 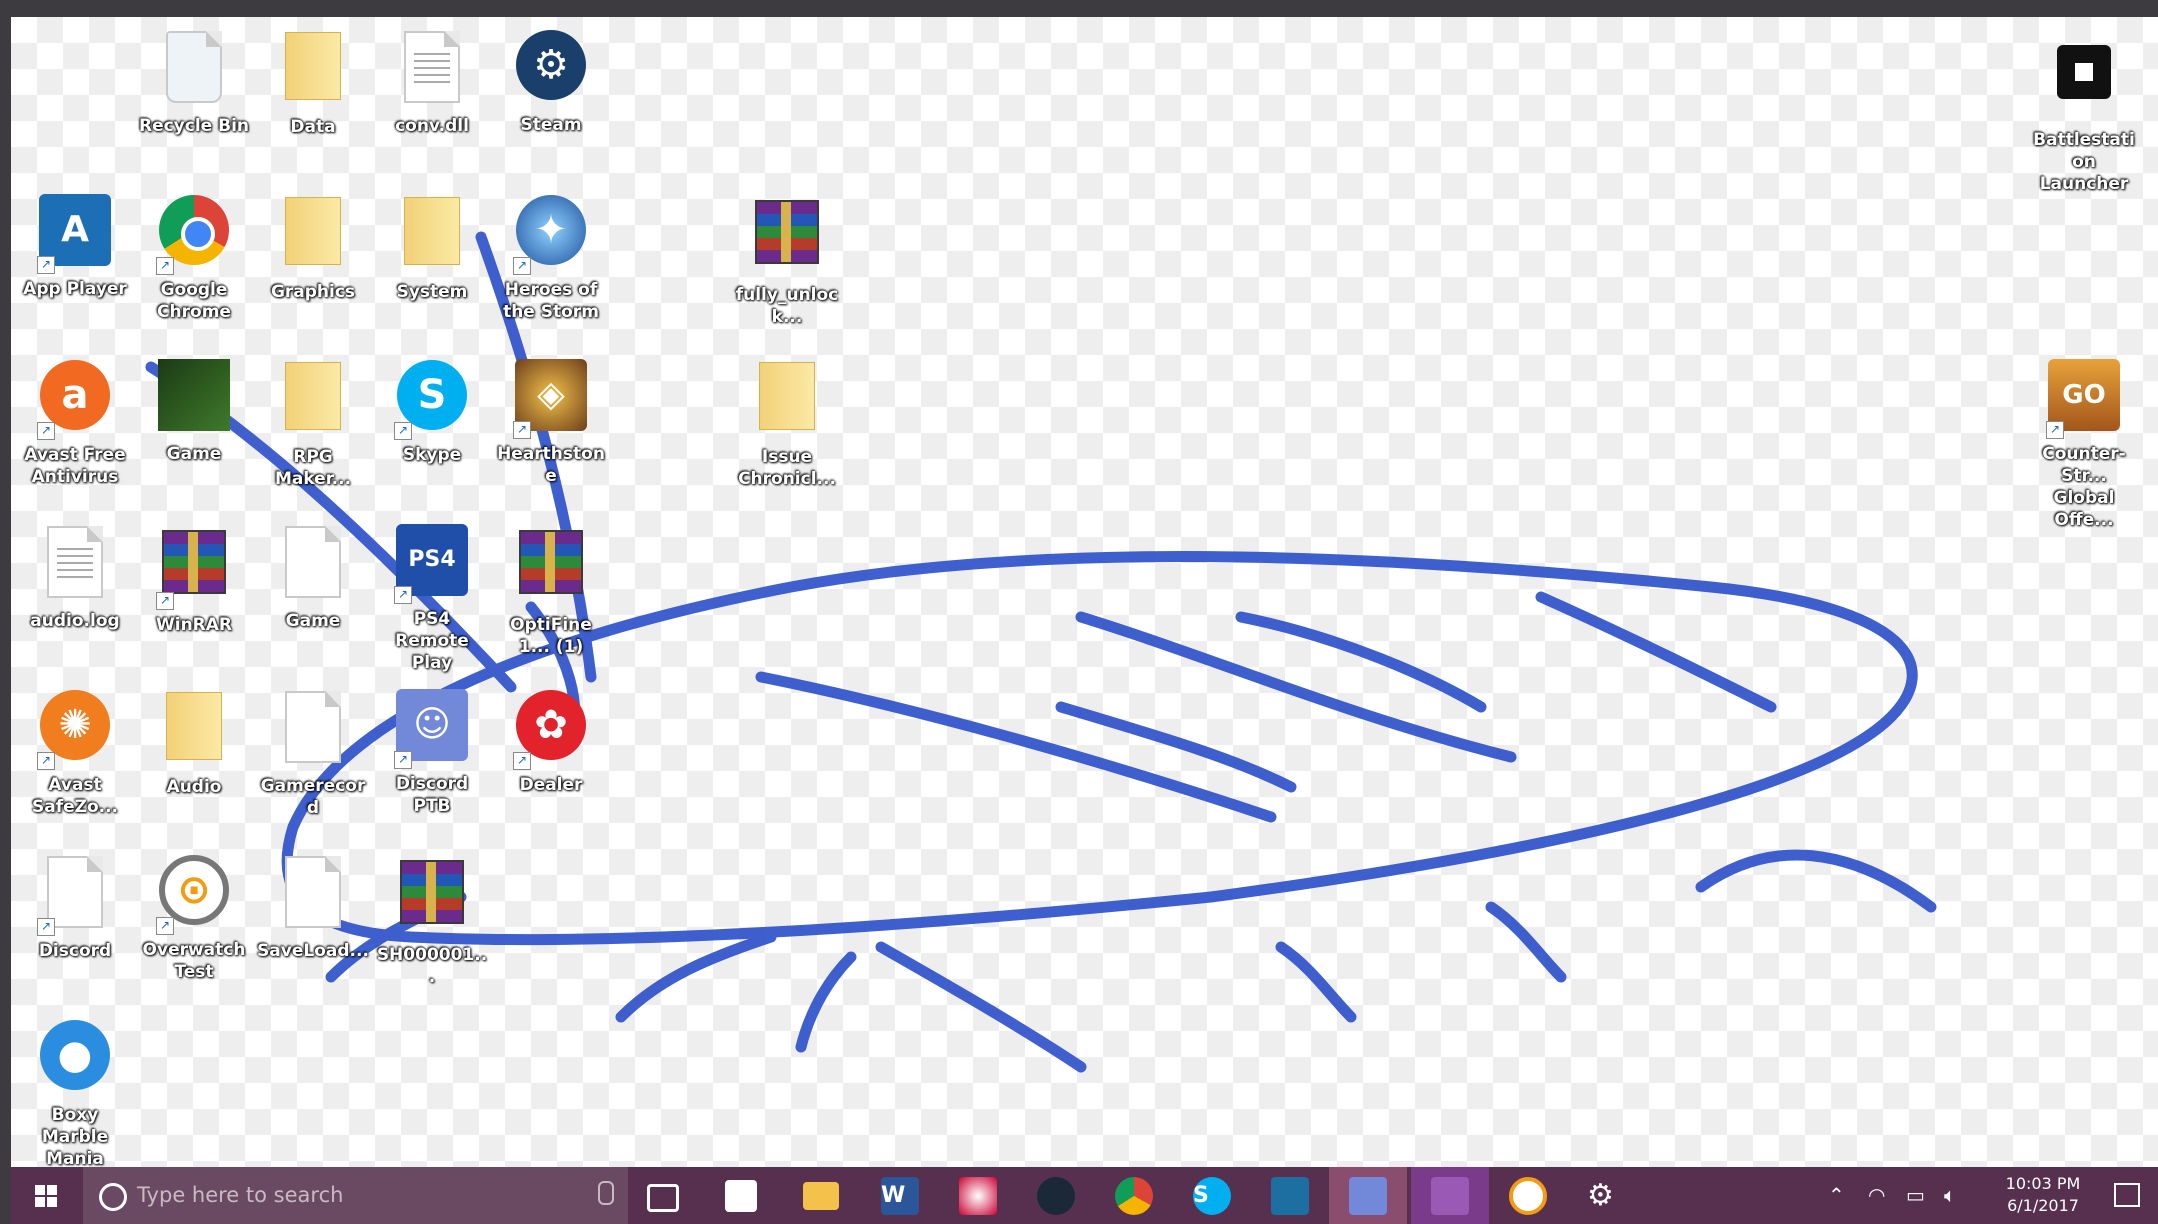 What do you see at coordinates (75, 1091) in the screenshot?
I see `desktop-icon-boxy-marble-mania: ● Boxy Marble Mania` at bounding box center [75, 1091].